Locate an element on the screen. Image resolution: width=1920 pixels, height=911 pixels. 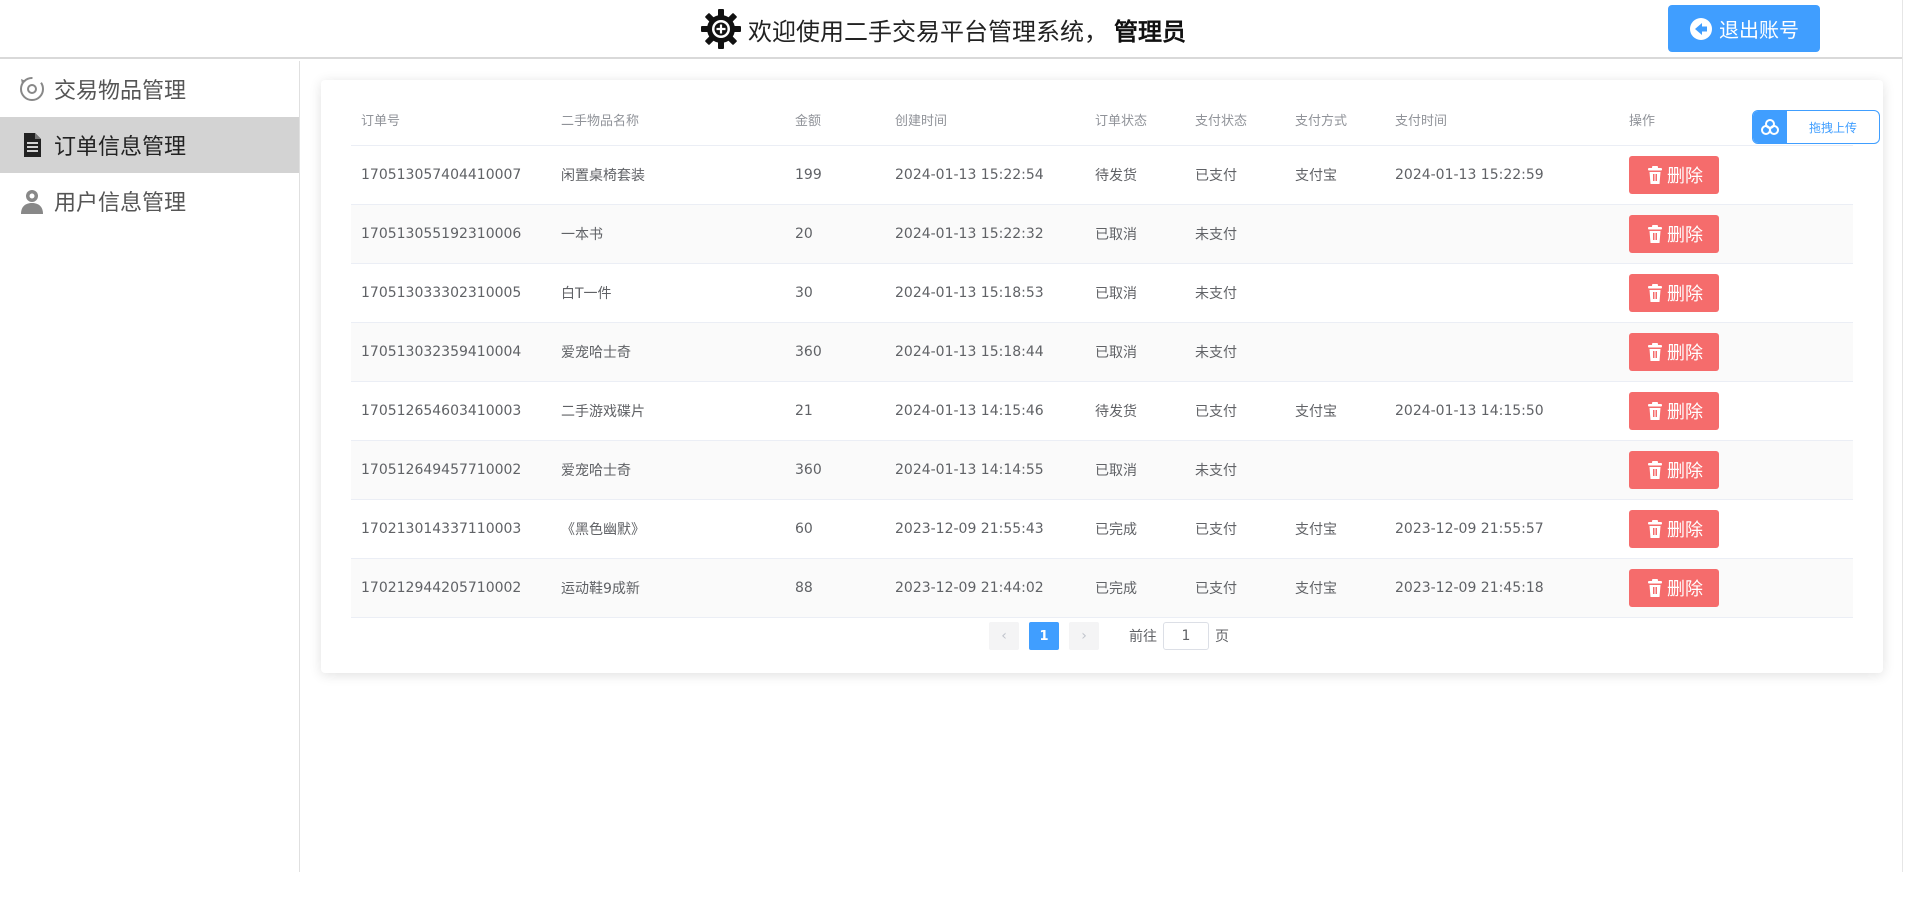
sidebar-item-orders: 订单信息管理 is located at coordinates (149, 145).